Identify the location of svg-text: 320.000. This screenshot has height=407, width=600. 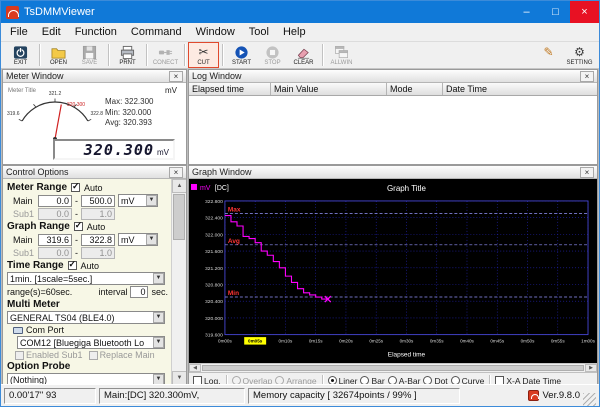
(214, 319).